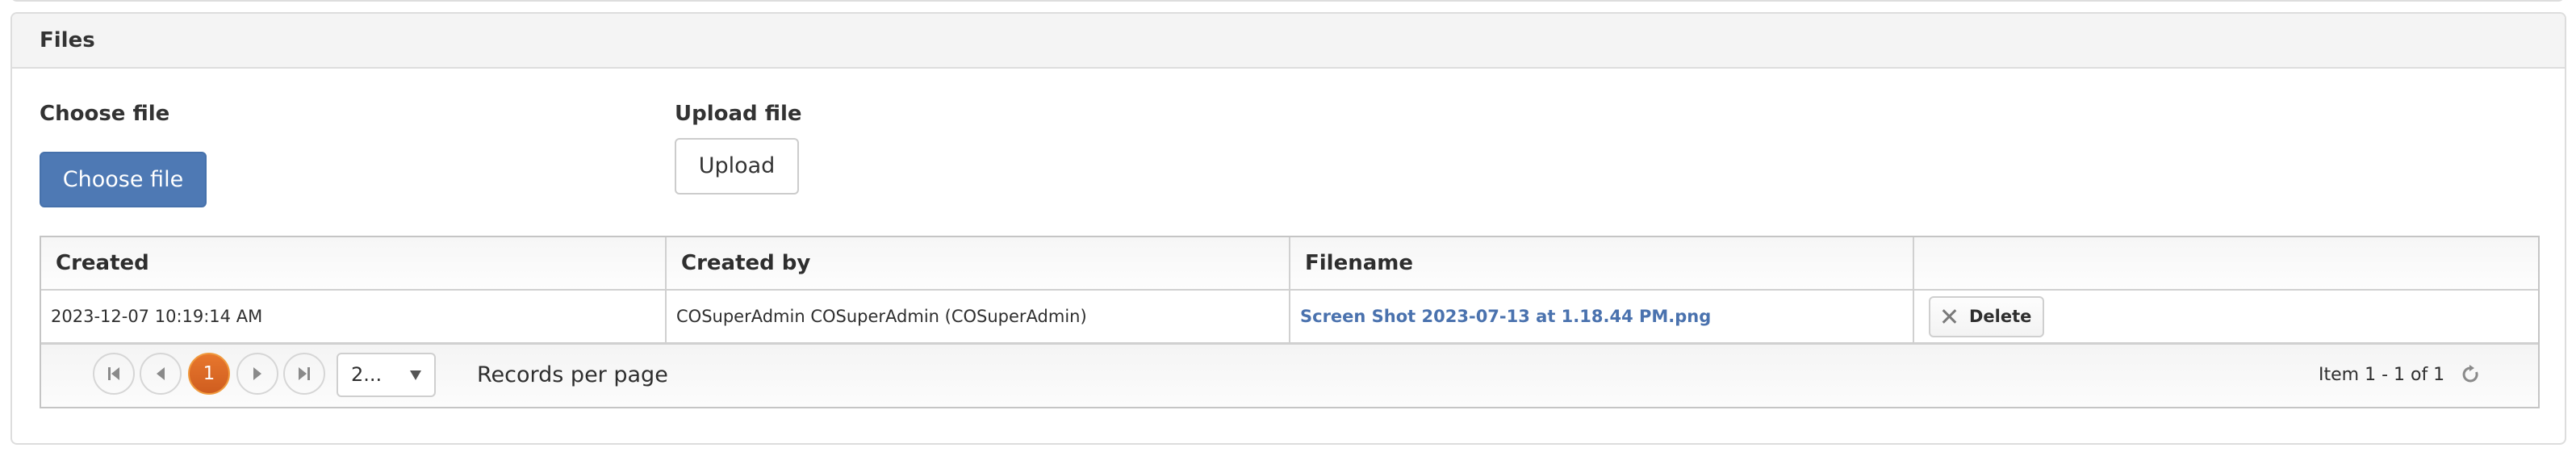 The width and height of the screenshot is (2576, 452). I want to click on upload-button: Upload, so click(737, 166).